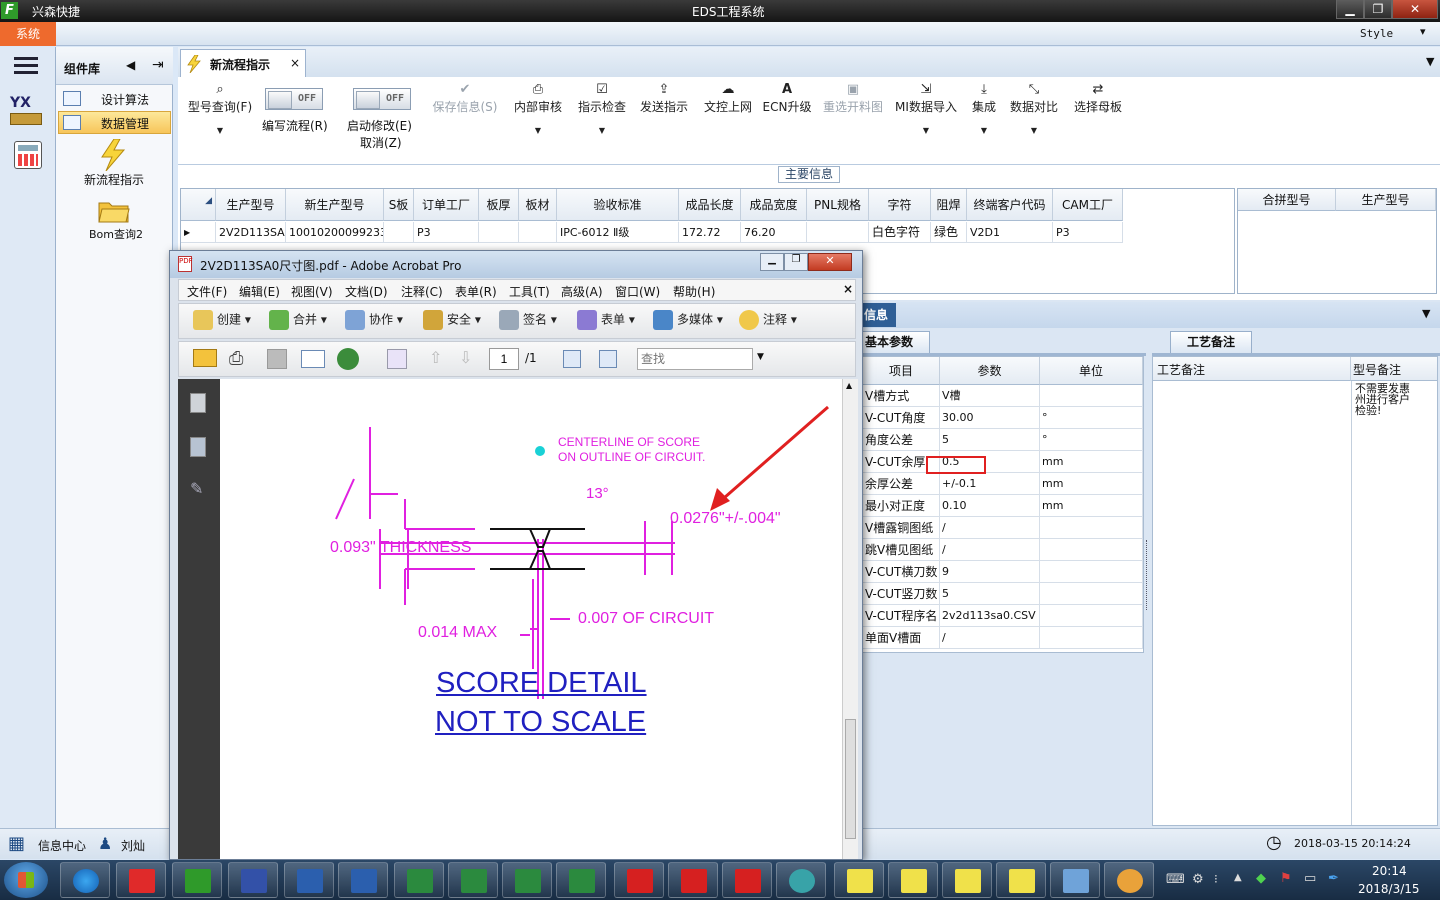 The width and height of the screenshot is (1440, 900). Describe the element at coordinates (901, 528) in the screenshot. I see `param-name-cell: V槽露铜图纸` at that location.